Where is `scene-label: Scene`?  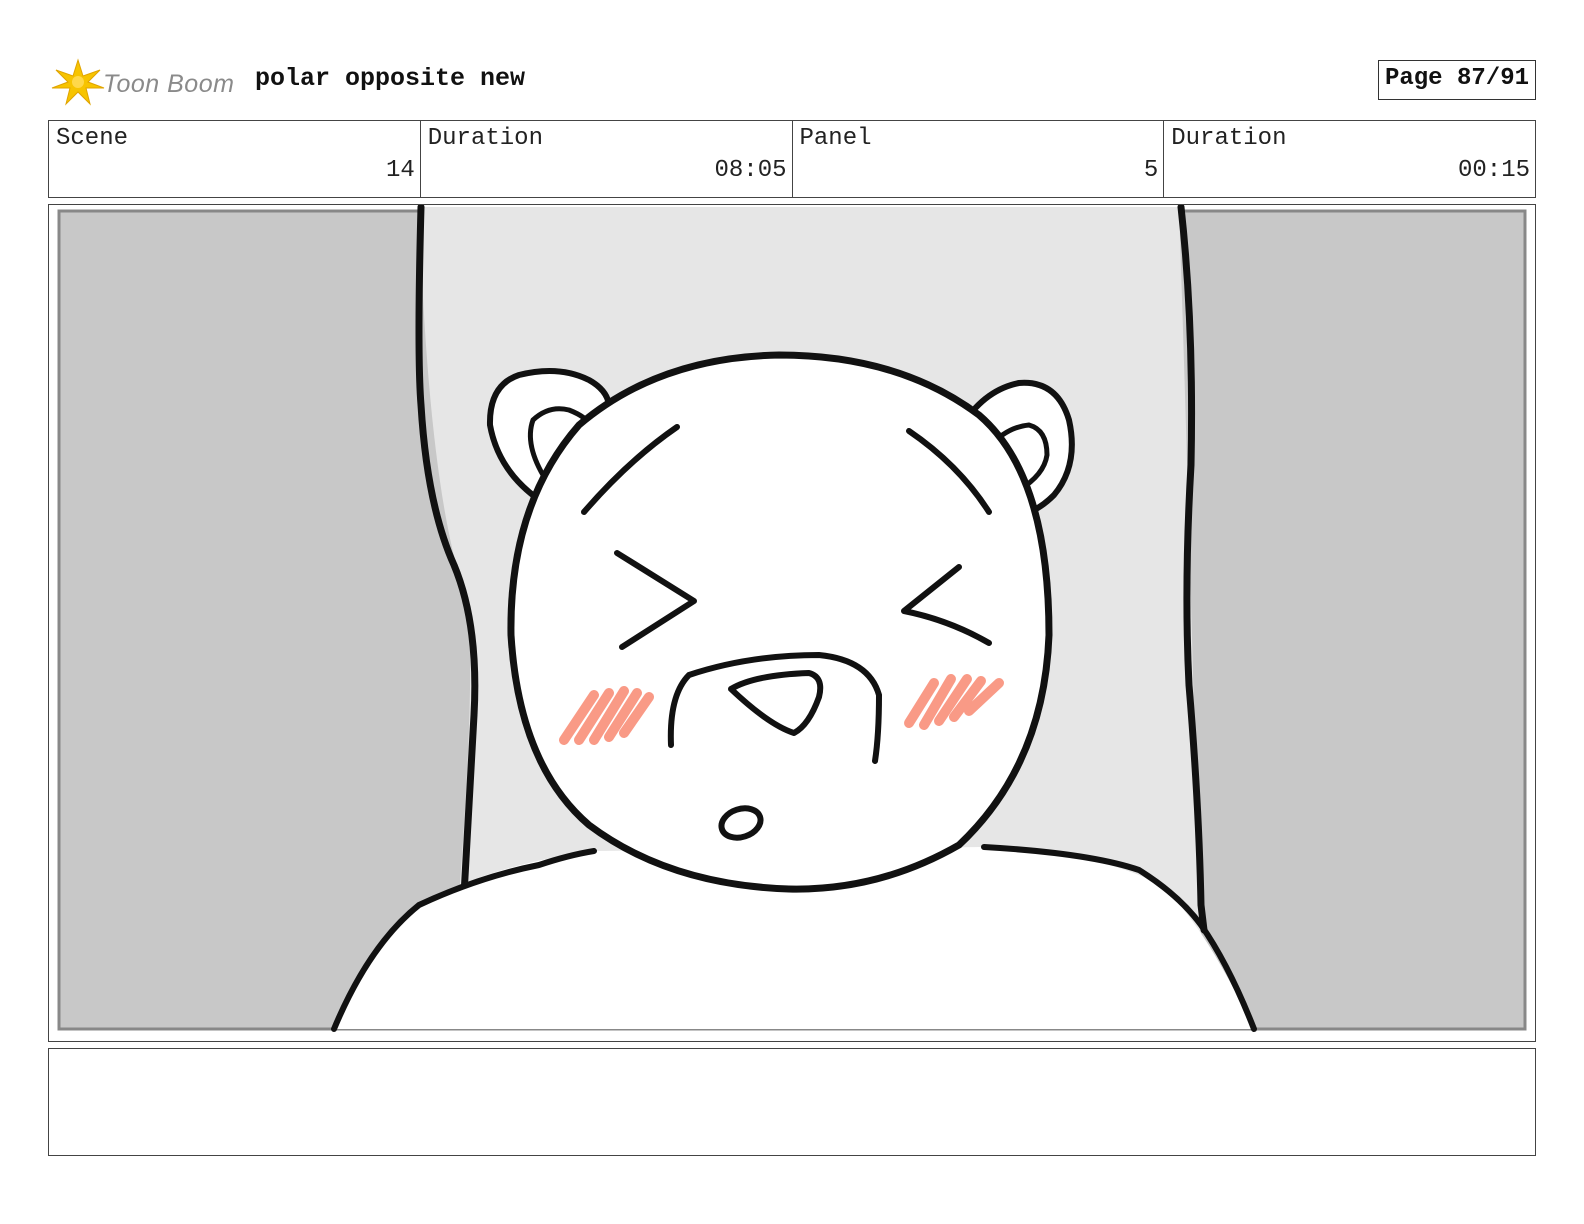
scene-label: Scene is located at coordinates (92, 138).